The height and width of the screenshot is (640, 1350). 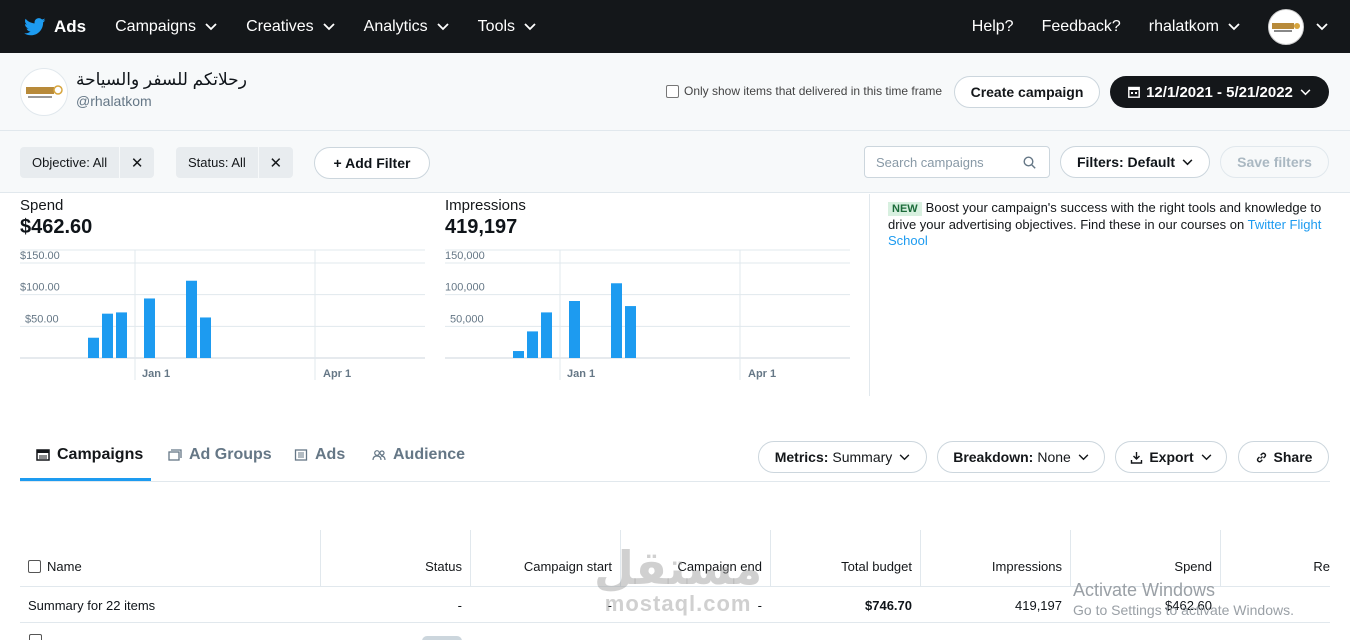 I want to click on user-menu: rhalatkom, so click(x=1194, y=27).